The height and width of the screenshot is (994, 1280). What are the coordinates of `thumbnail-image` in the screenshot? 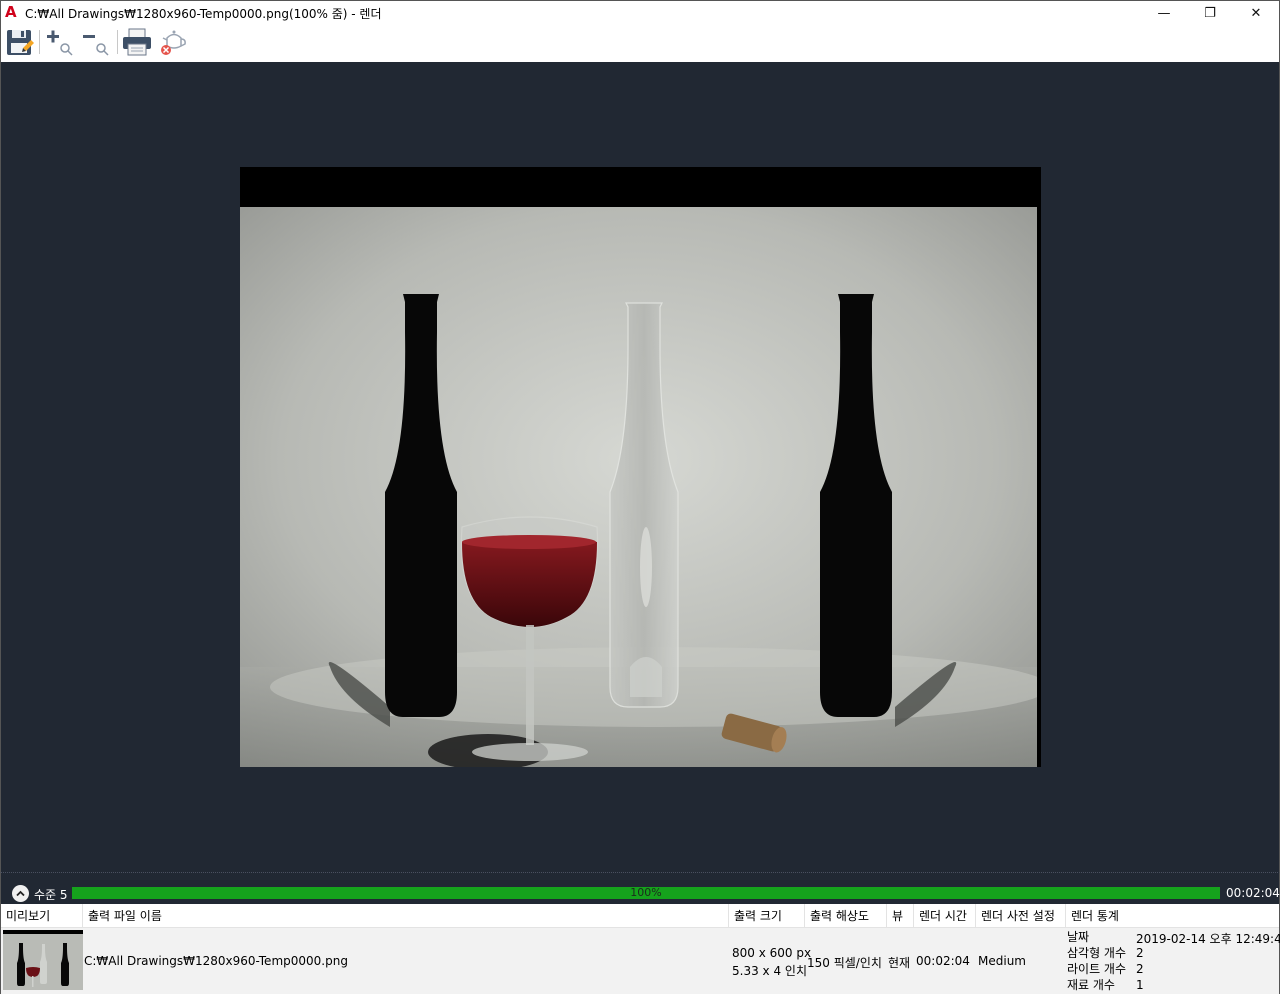 It's located at (43, 960).